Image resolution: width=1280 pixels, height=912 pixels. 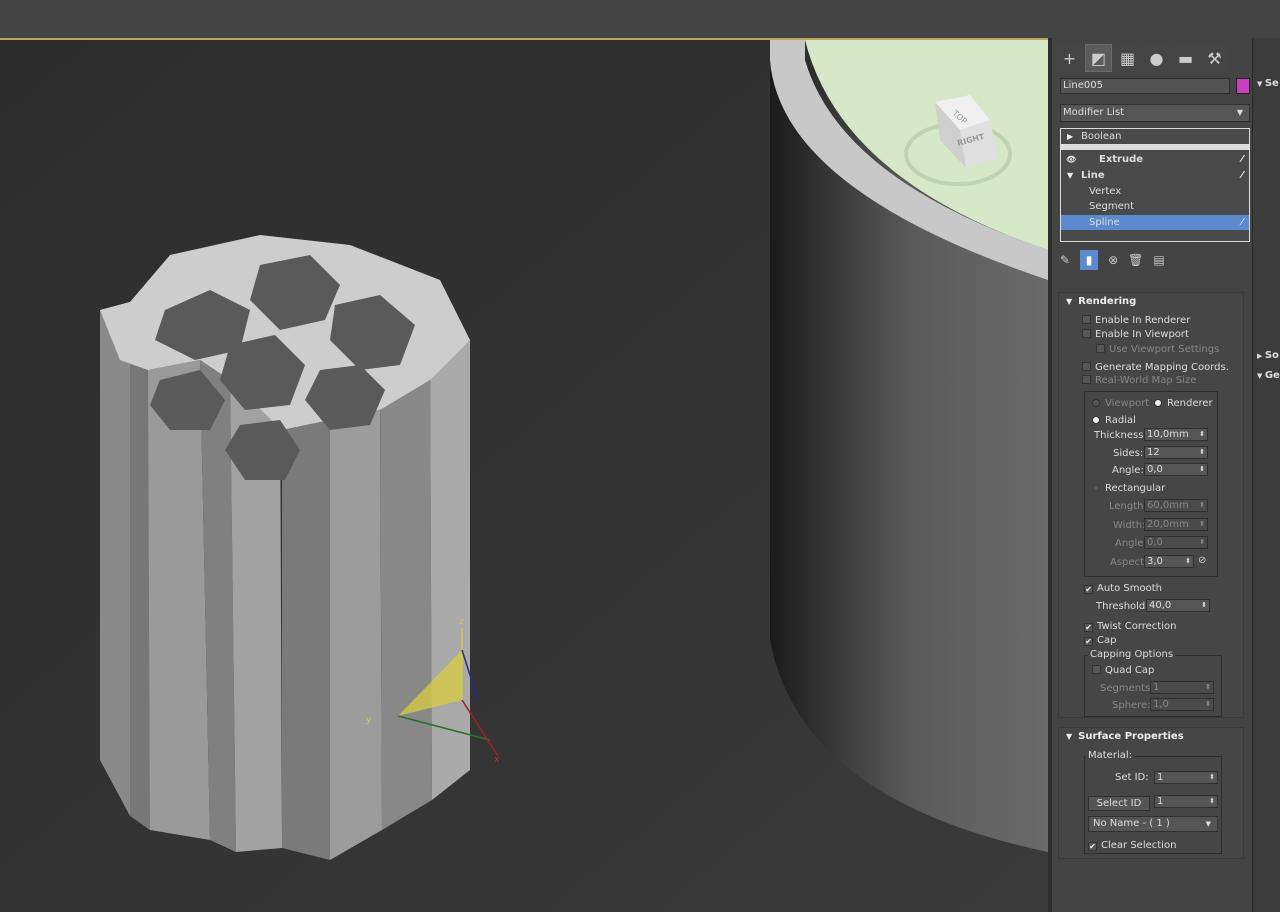 I want to click on make-unique-icon: ⊗, so click(x=1113, y=260).